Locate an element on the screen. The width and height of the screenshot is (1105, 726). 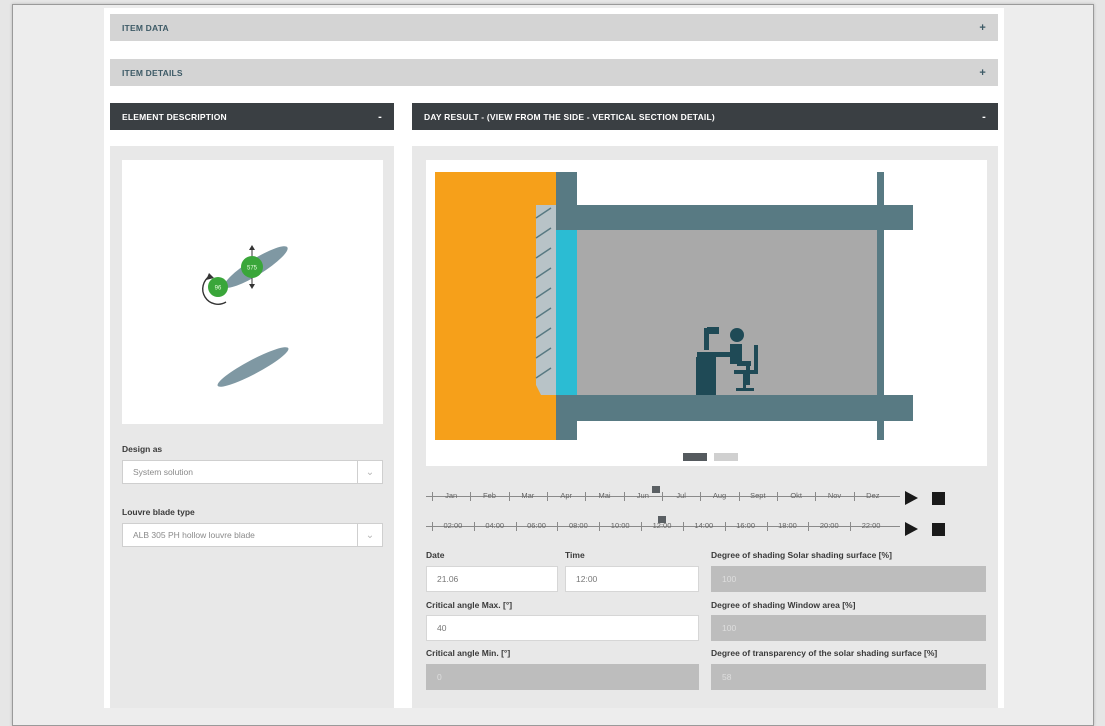
month-label: Sept is located at coordinates (757, 495).